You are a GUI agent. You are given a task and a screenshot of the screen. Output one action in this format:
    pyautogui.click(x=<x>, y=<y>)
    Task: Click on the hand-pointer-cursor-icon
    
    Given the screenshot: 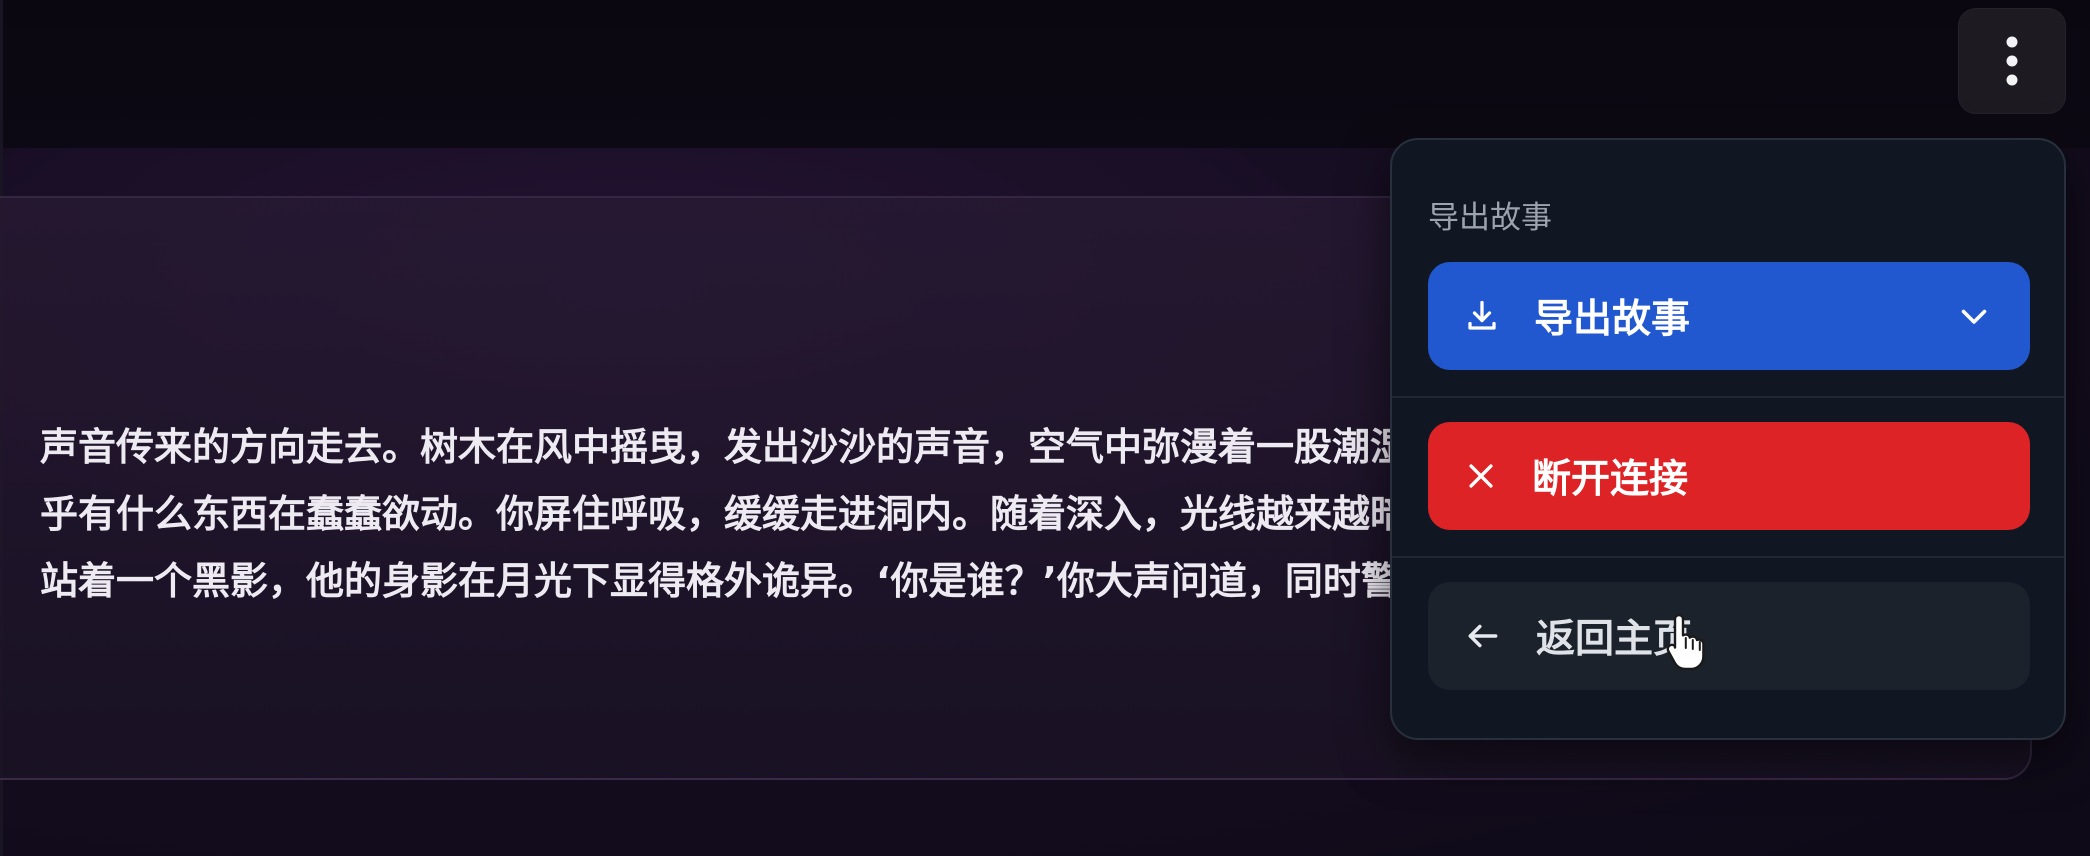 What is the action you would take?
    pyautogui.click(x=1685, y=641)
    